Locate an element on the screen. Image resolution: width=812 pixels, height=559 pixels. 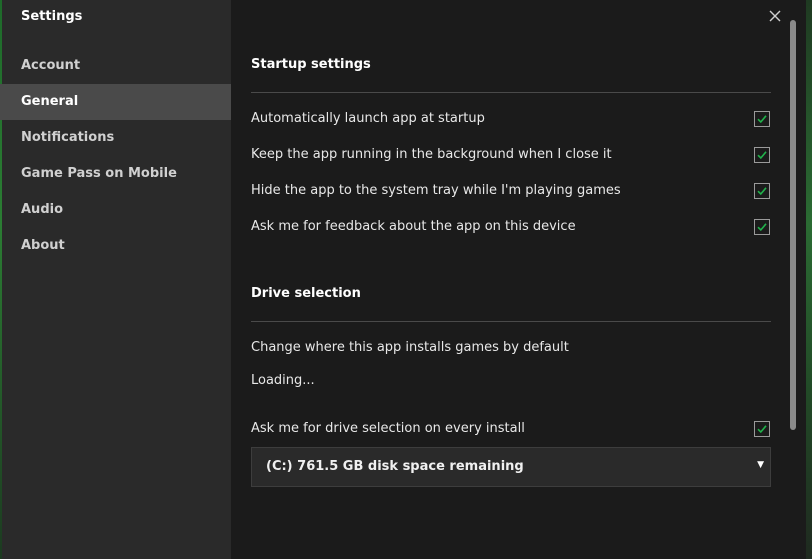
drive-select-dropdown: (C:) 761.5 GB disk space remaining ▼ is located at coordinates (511, 467).